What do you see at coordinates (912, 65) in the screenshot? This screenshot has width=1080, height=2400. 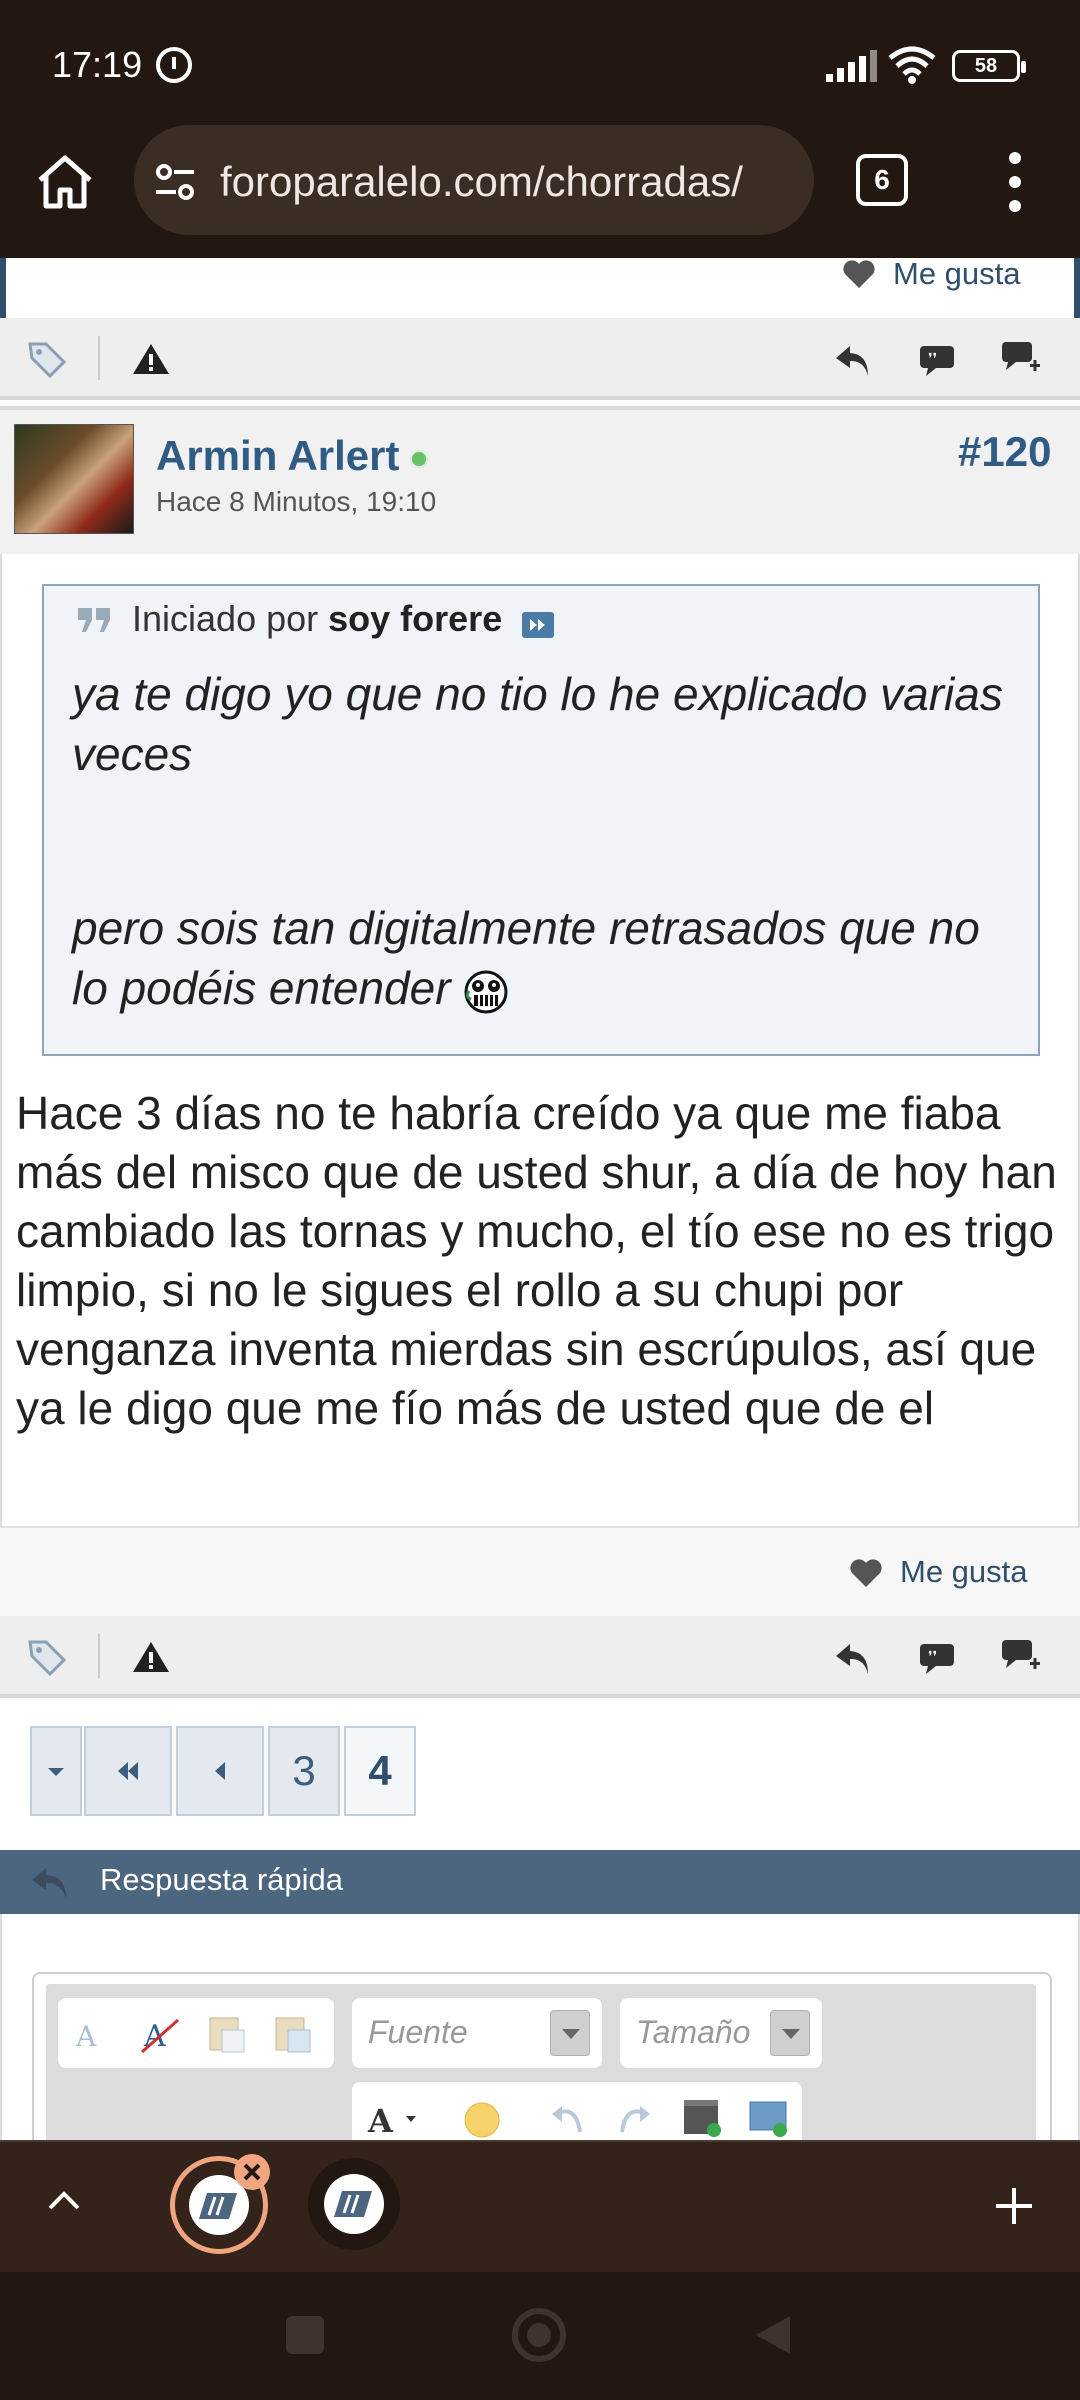 I see `wifi-icon` at bounding box center [912, 65].